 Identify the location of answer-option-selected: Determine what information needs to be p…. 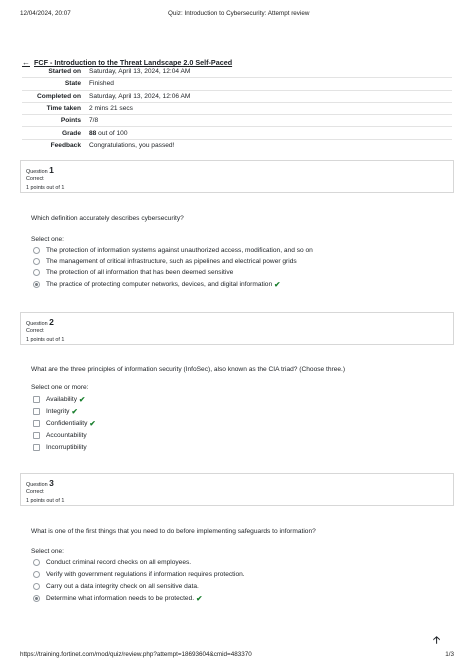
(117, 598).